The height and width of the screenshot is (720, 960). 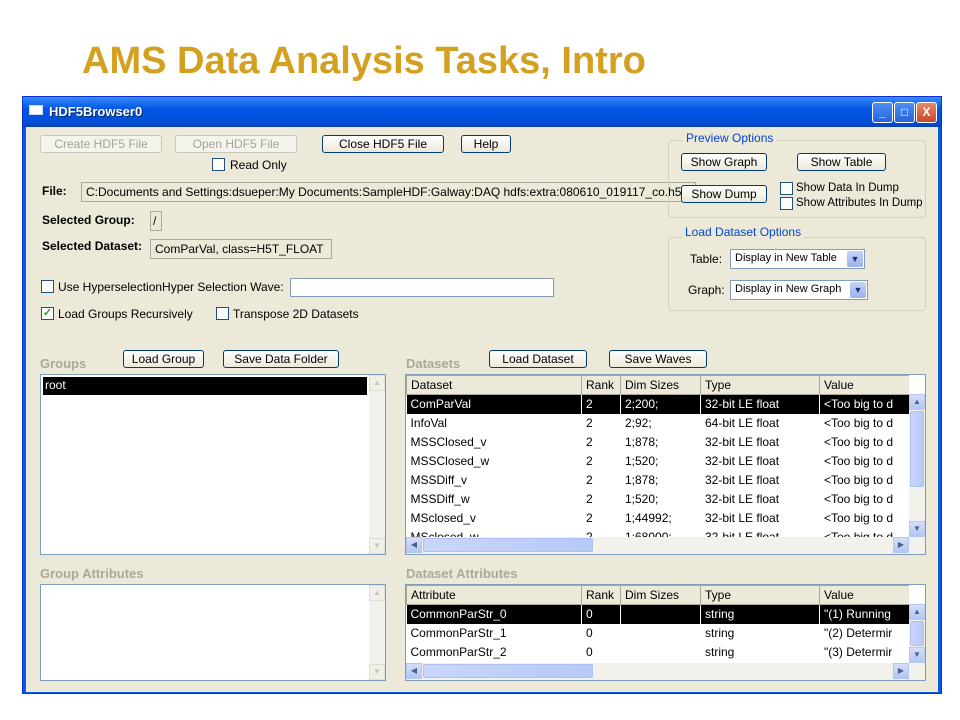 I want to click on maximize-button: □, so click(x=904, y=112).